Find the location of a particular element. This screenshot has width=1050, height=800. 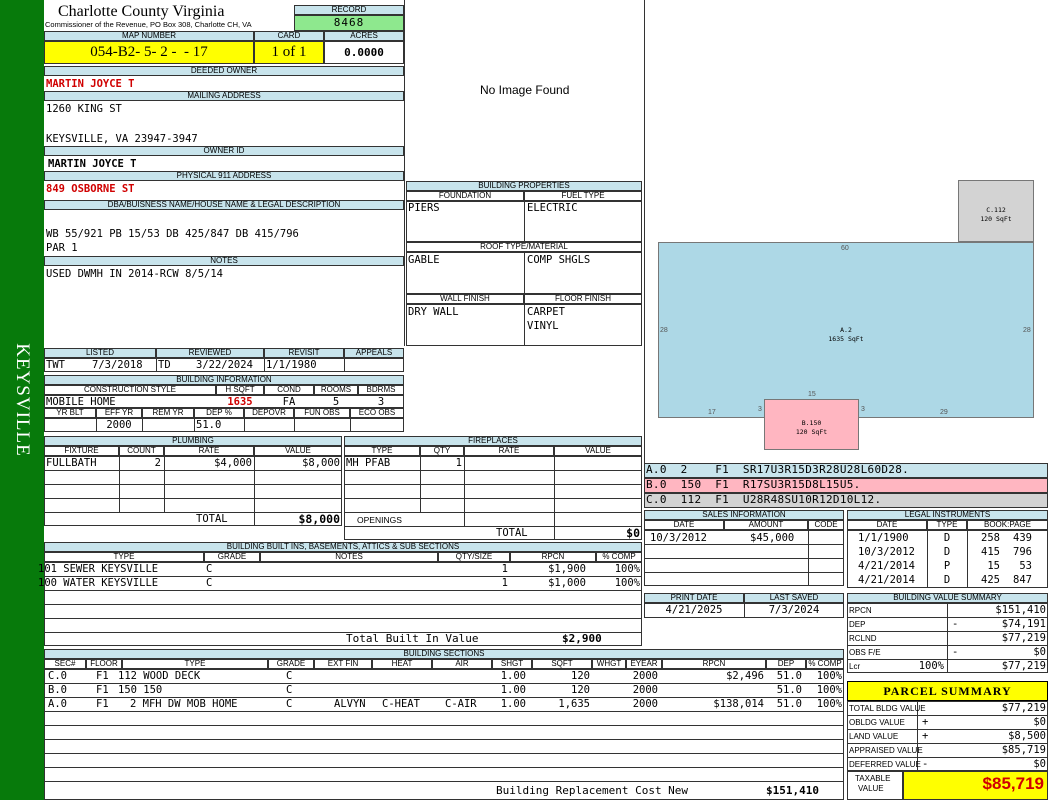

parcel-bldg-label: TOTAL BLDG VALUE is located at coordinates (887, 708).